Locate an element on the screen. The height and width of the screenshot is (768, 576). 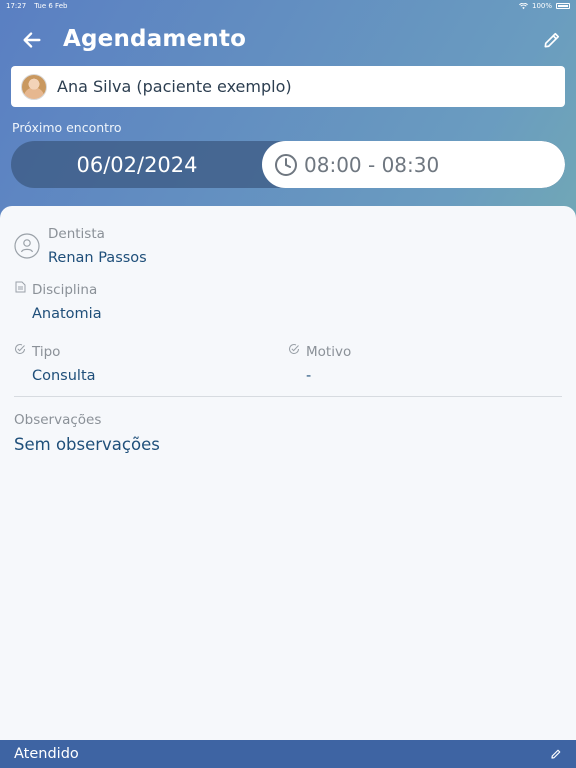
appointment-status: Atendido is located at coordinates (46, 754).